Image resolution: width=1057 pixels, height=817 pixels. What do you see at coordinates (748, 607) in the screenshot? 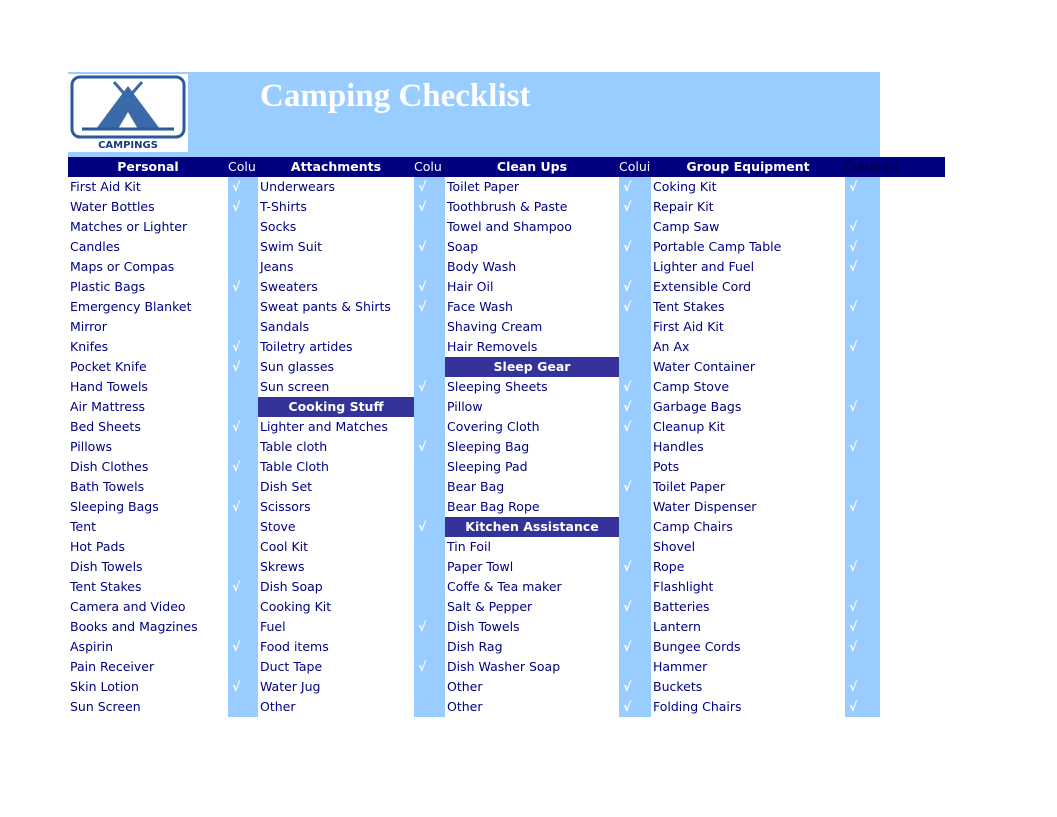
I see `list-item: Batteries` at bounding box center [748, 607].